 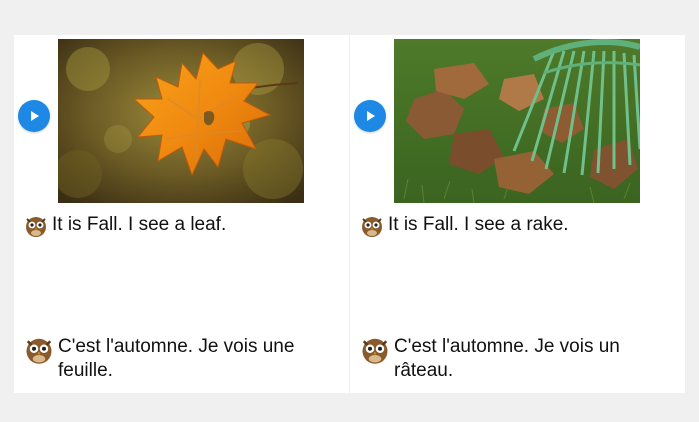 I want to click on rake-photo, so click(x=517, y=121).